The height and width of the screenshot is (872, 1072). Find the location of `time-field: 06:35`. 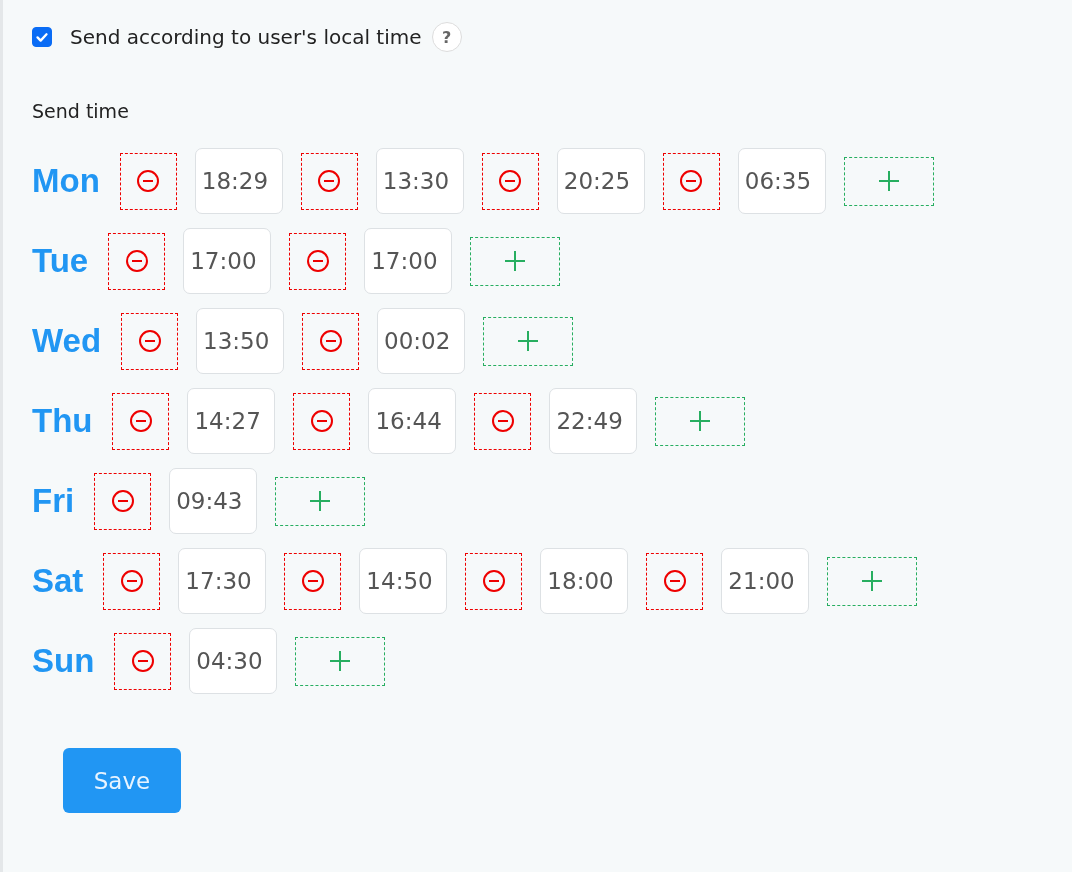

time-field: 06:35 is located at coordinates (781, 181).